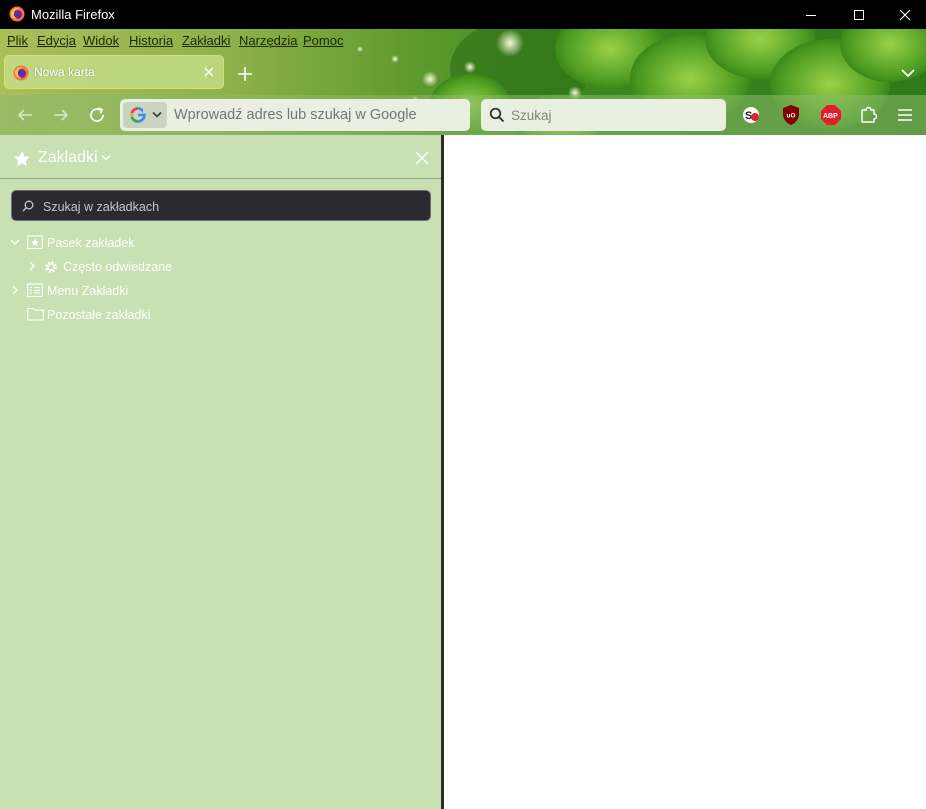  I want to click on window-titlebar: Mozilla Firefox, so click(463, 14).